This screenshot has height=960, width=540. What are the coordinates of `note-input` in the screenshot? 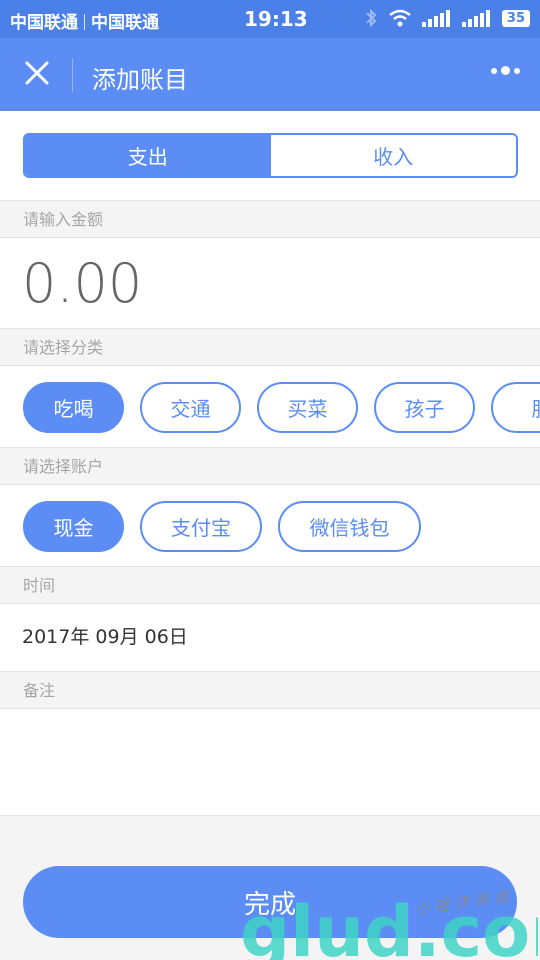 It's located at (270, 762).